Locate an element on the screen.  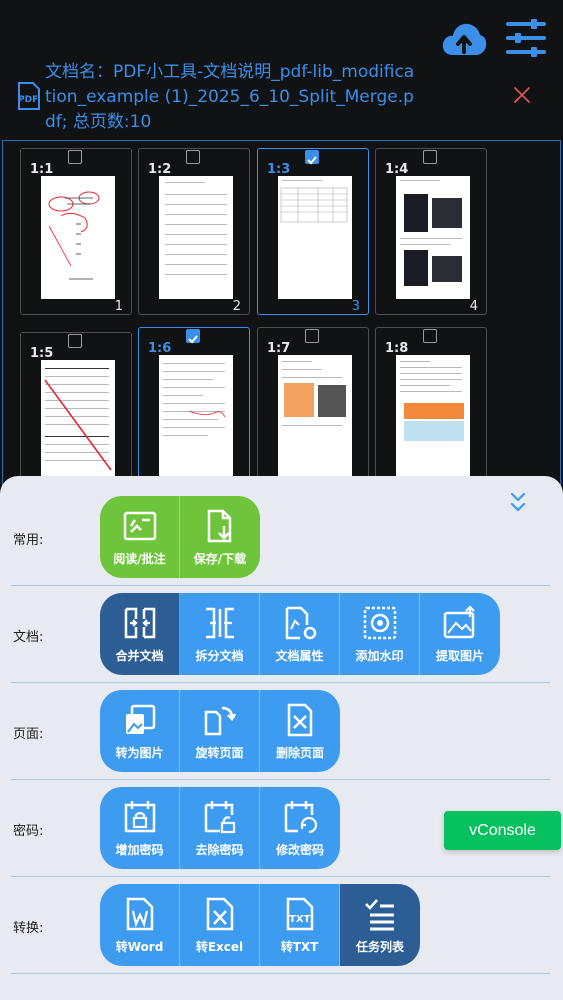
thumbnail-label: 1:6 is located at coordinates (160, 348).